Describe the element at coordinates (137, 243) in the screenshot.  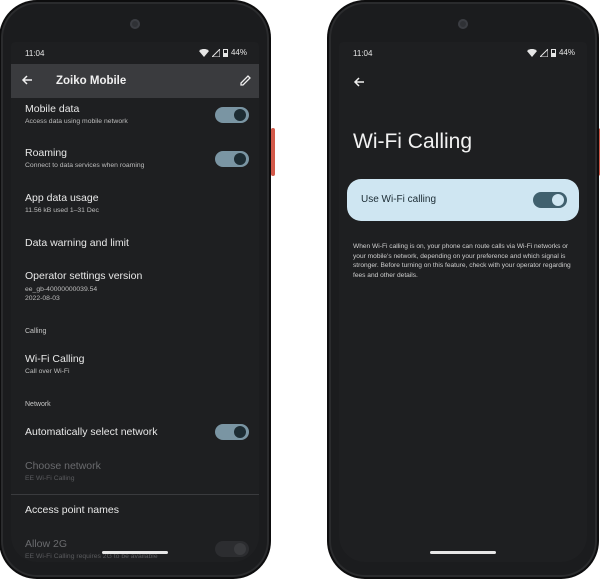
I see `data-warning-row: Data warning and limit` at that location.